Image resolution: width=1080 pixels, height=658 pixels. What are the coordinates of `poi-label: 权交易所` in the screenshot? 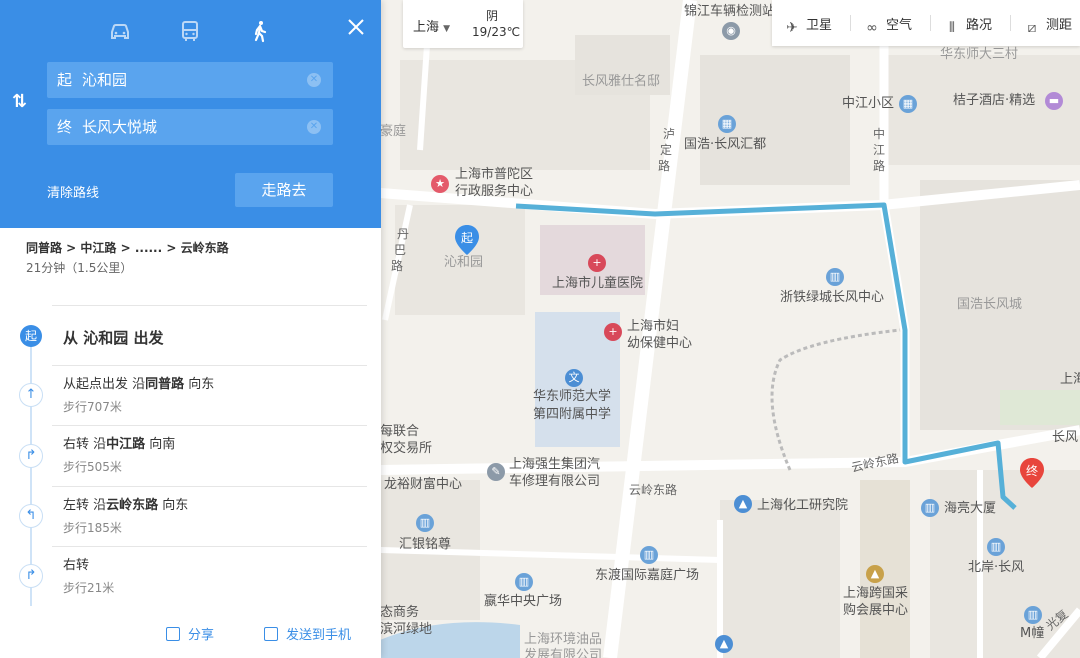 It's located at (406, 448).